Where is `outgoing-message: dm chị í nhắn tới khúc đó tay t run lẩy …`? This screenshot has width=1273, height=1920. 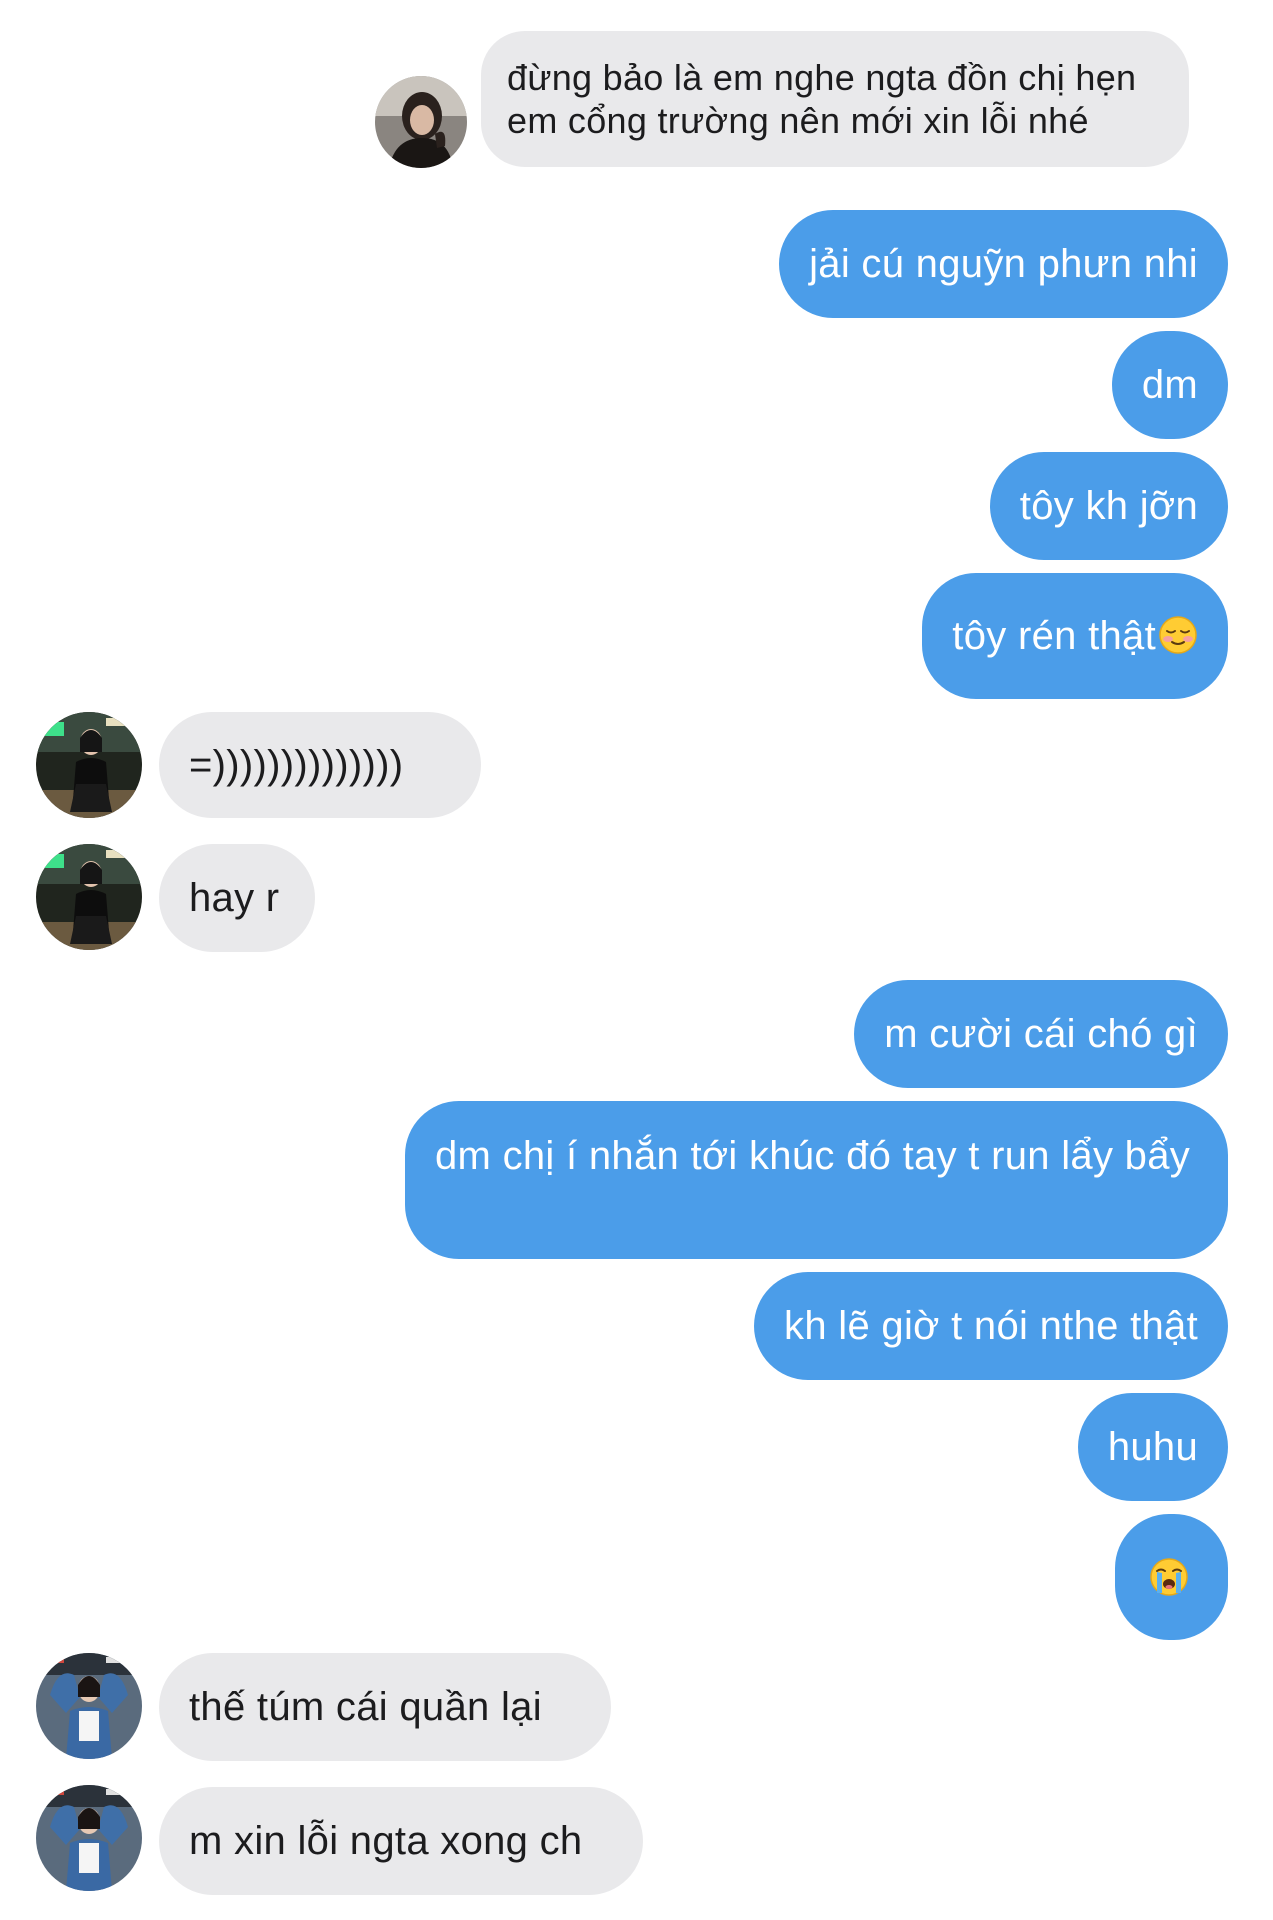
outgoing-message: dm chị í nhắn tới khúc đó tay t run lẩy … is located at coordinates (816, 1180).